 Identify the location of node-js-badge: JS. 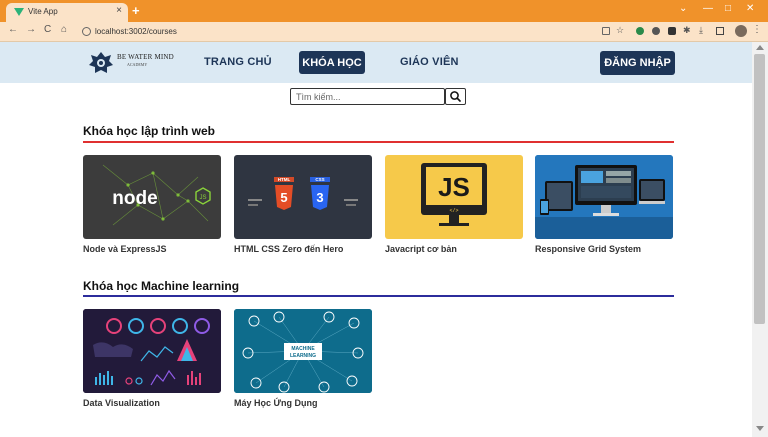
(202, 198).